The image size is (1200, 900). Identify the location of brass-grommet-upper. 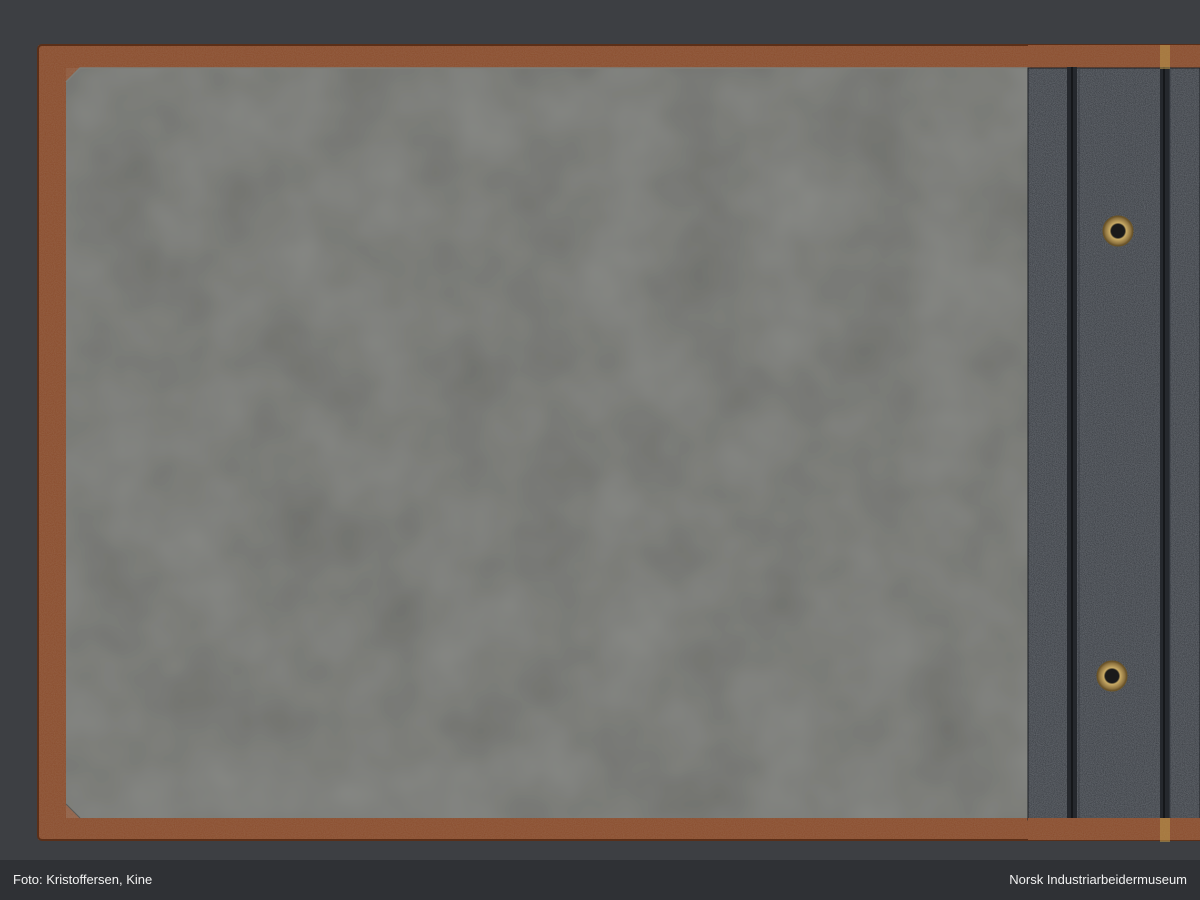
(1118, 231).